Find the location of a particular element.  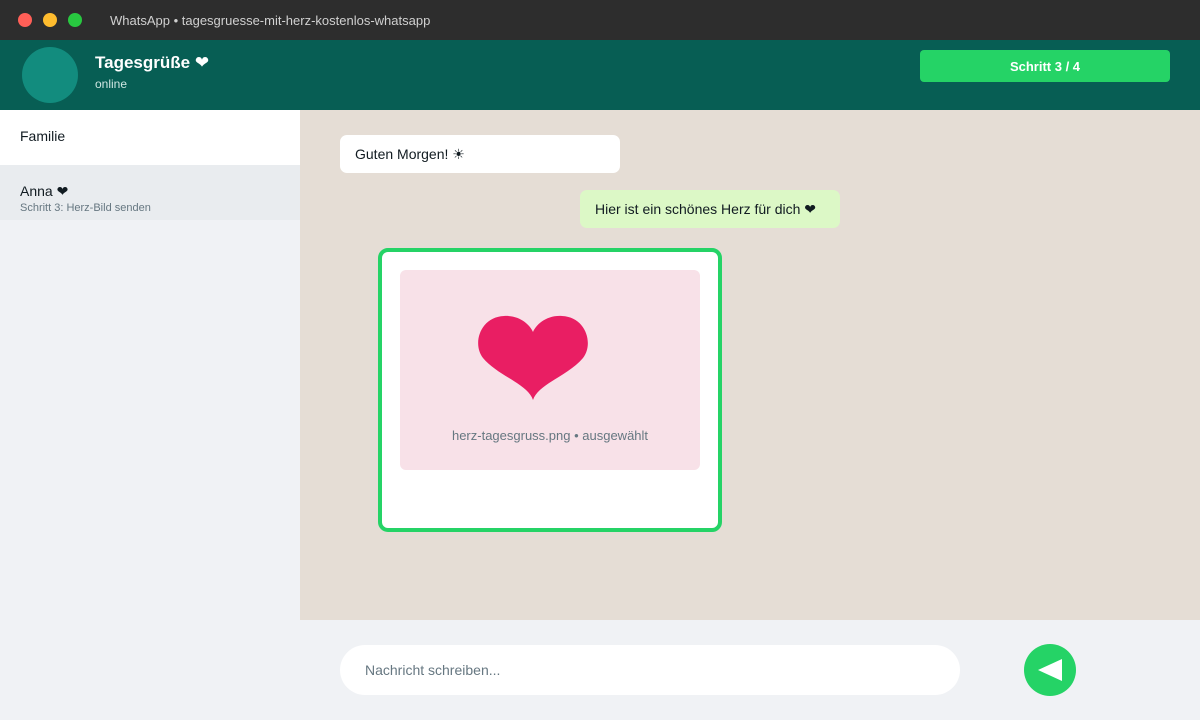

close-window-button is located at coordinates (25, 20).